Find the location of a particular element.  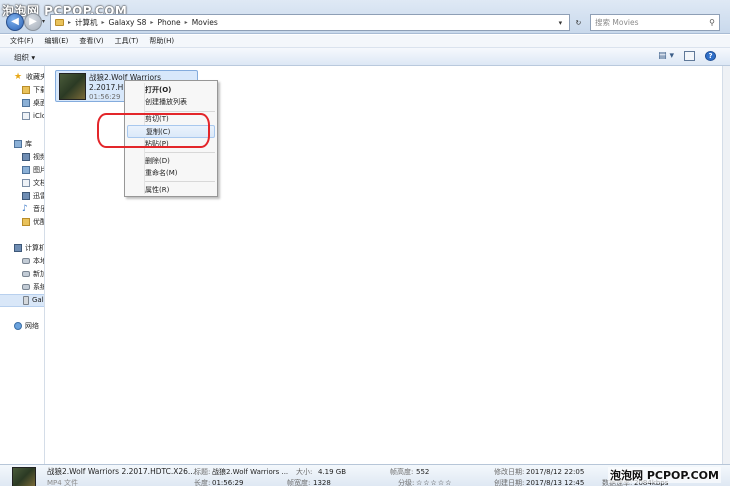

nav-thunder: 迅雷 is located at coordinates (33, 196).